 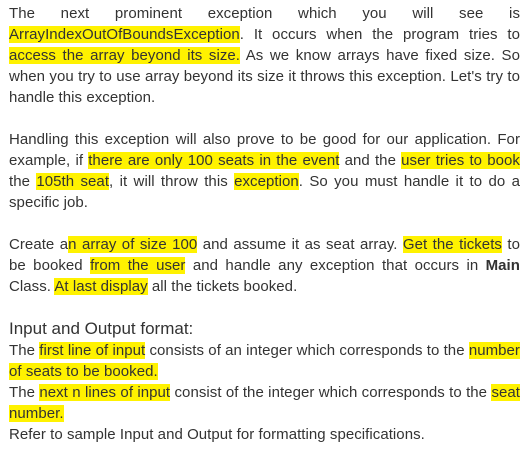 I want to click on text-run: the, so click(x=23, y=181).